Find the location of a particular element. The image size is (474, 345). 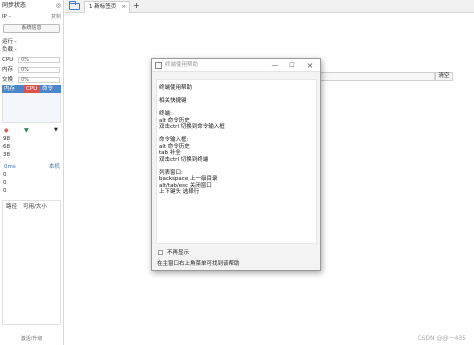

path-column-header: 路径 is located at coordinates (12, 207).